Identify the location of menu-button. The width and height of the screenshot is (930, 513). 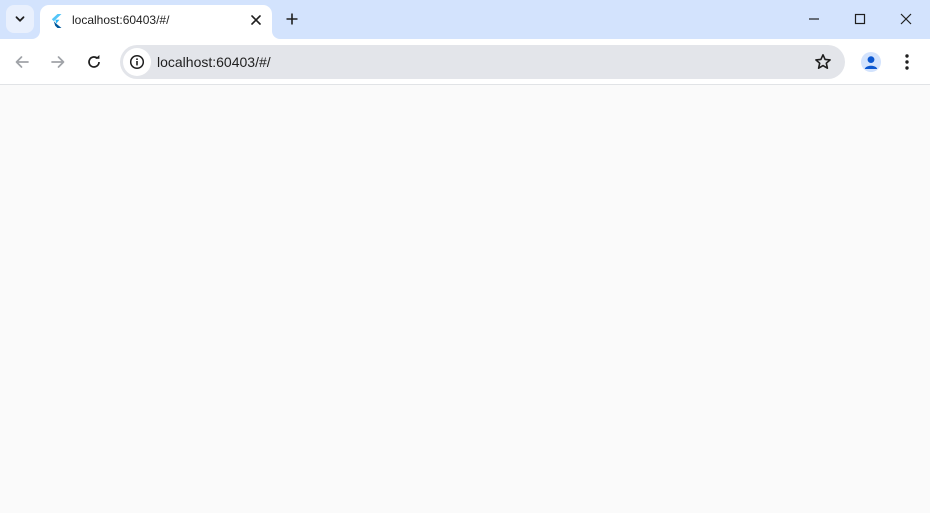
(907, 62).